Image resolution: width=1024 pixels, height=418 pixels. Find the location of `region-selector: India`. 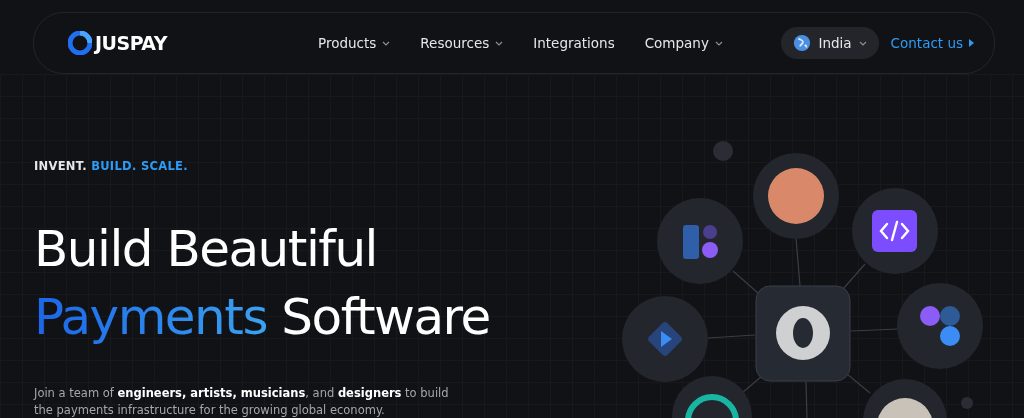

region-selector: India is located at coordinates (830, 43).